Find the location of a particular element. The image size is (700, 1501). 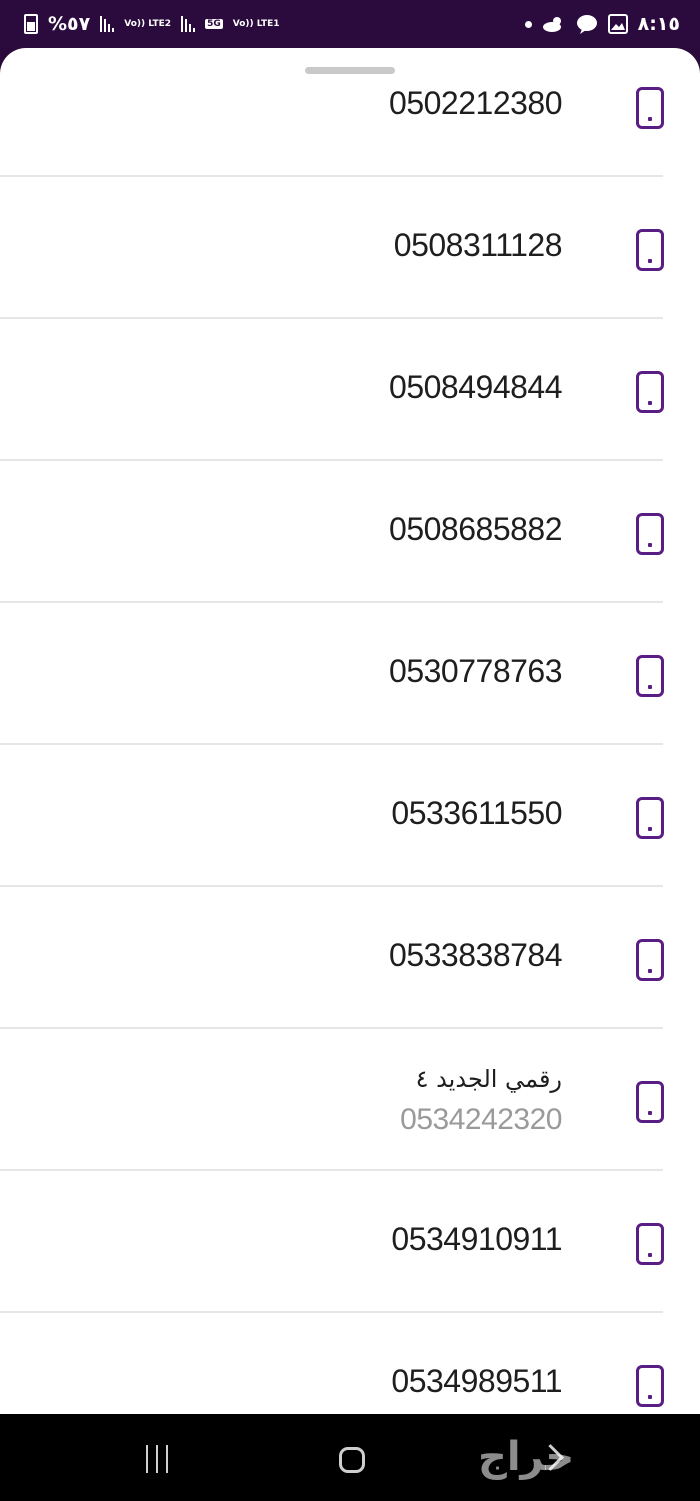

chat-icon is located at coordinates (586, 24).